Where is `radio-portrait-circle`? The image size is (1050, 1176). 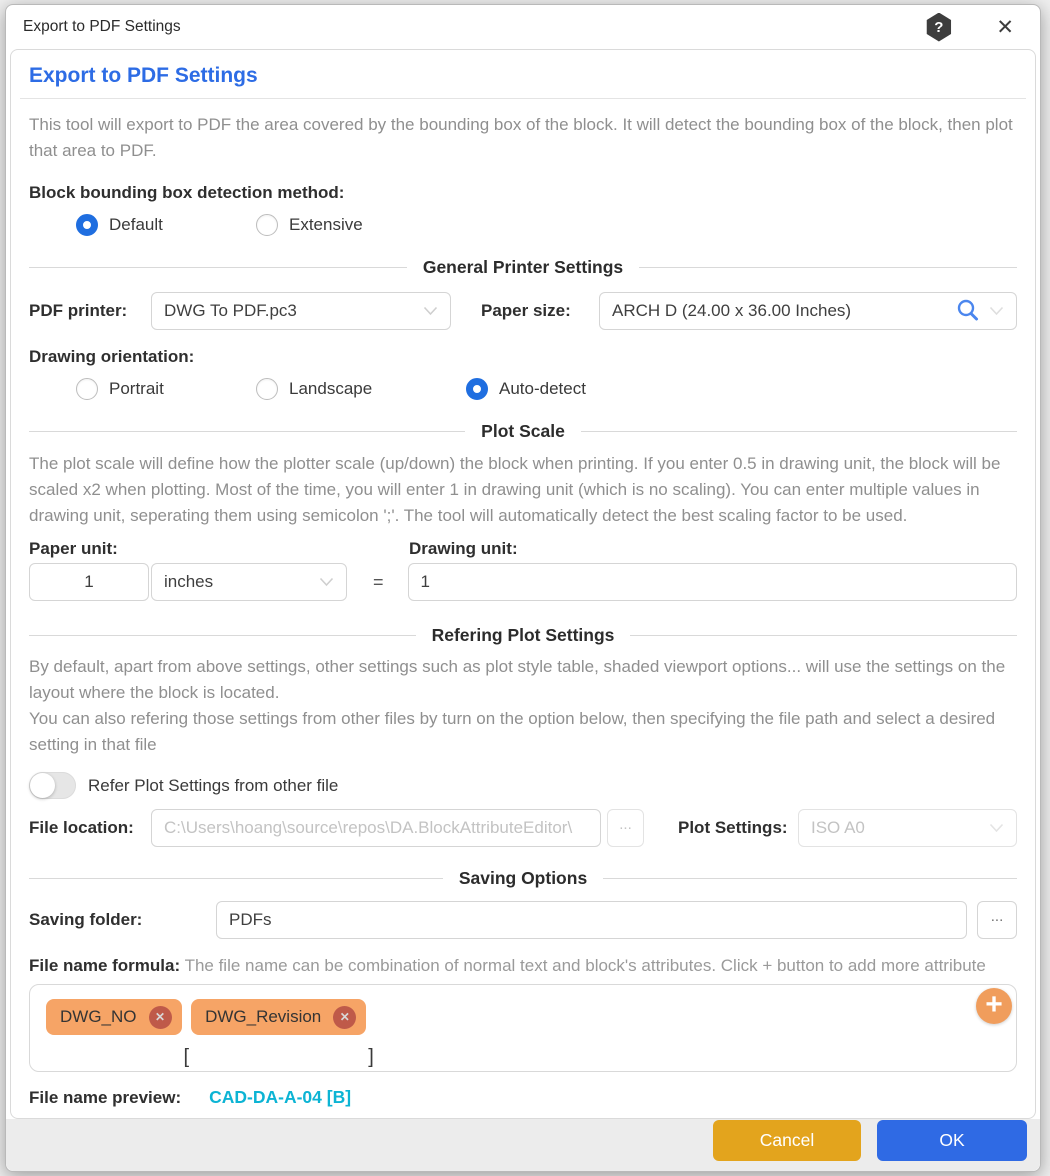
radio-portrait-circle is located at coordinates (87, 389).